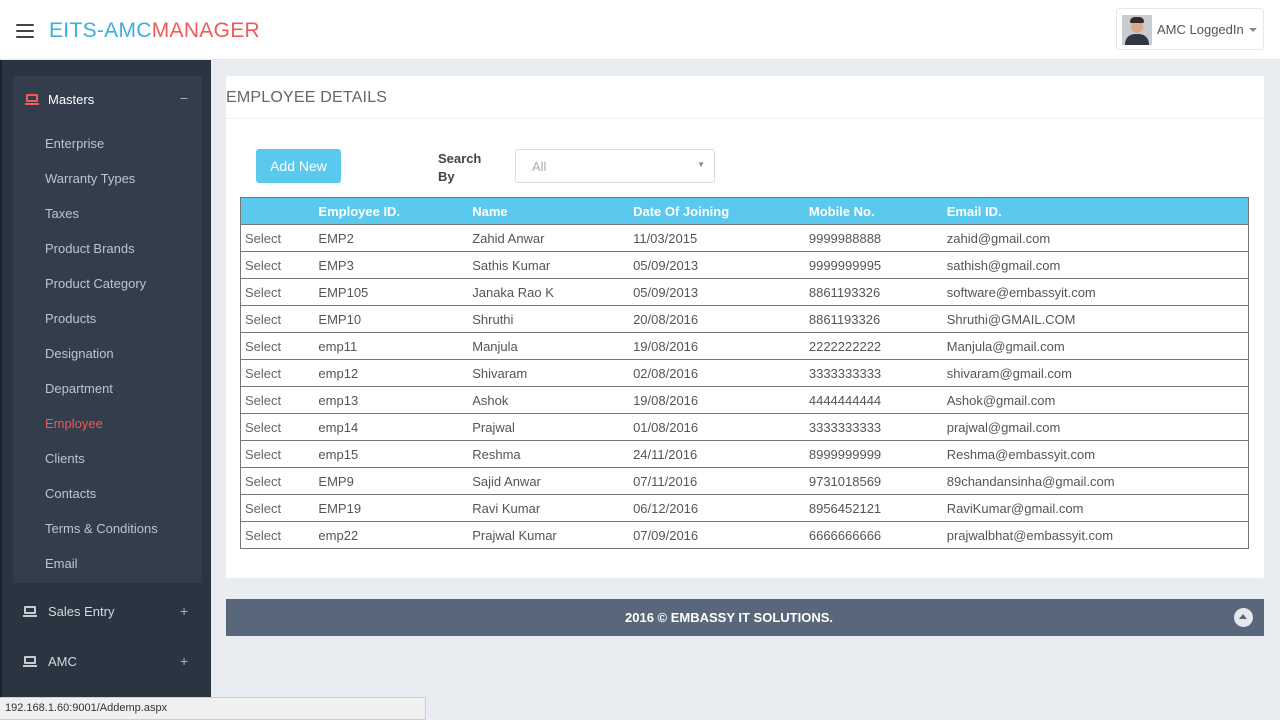 The height and width of the screenshot is (720, 1280). What do you see at coordinates (873, 265) in the screenshot?
I see `table-cell: 9999999995` at bounding box center [873, 265].